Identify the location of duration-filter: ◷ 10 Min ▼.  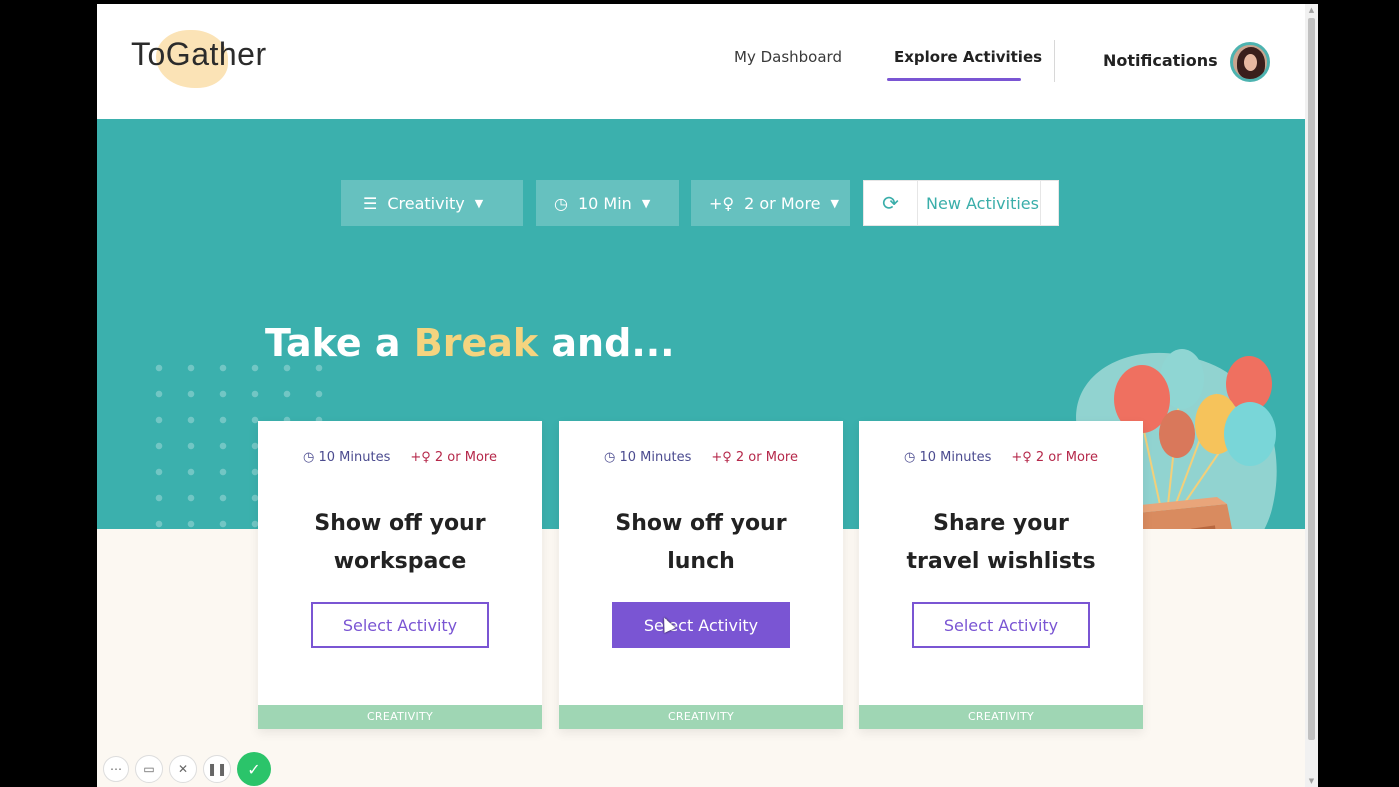
(607, 203).